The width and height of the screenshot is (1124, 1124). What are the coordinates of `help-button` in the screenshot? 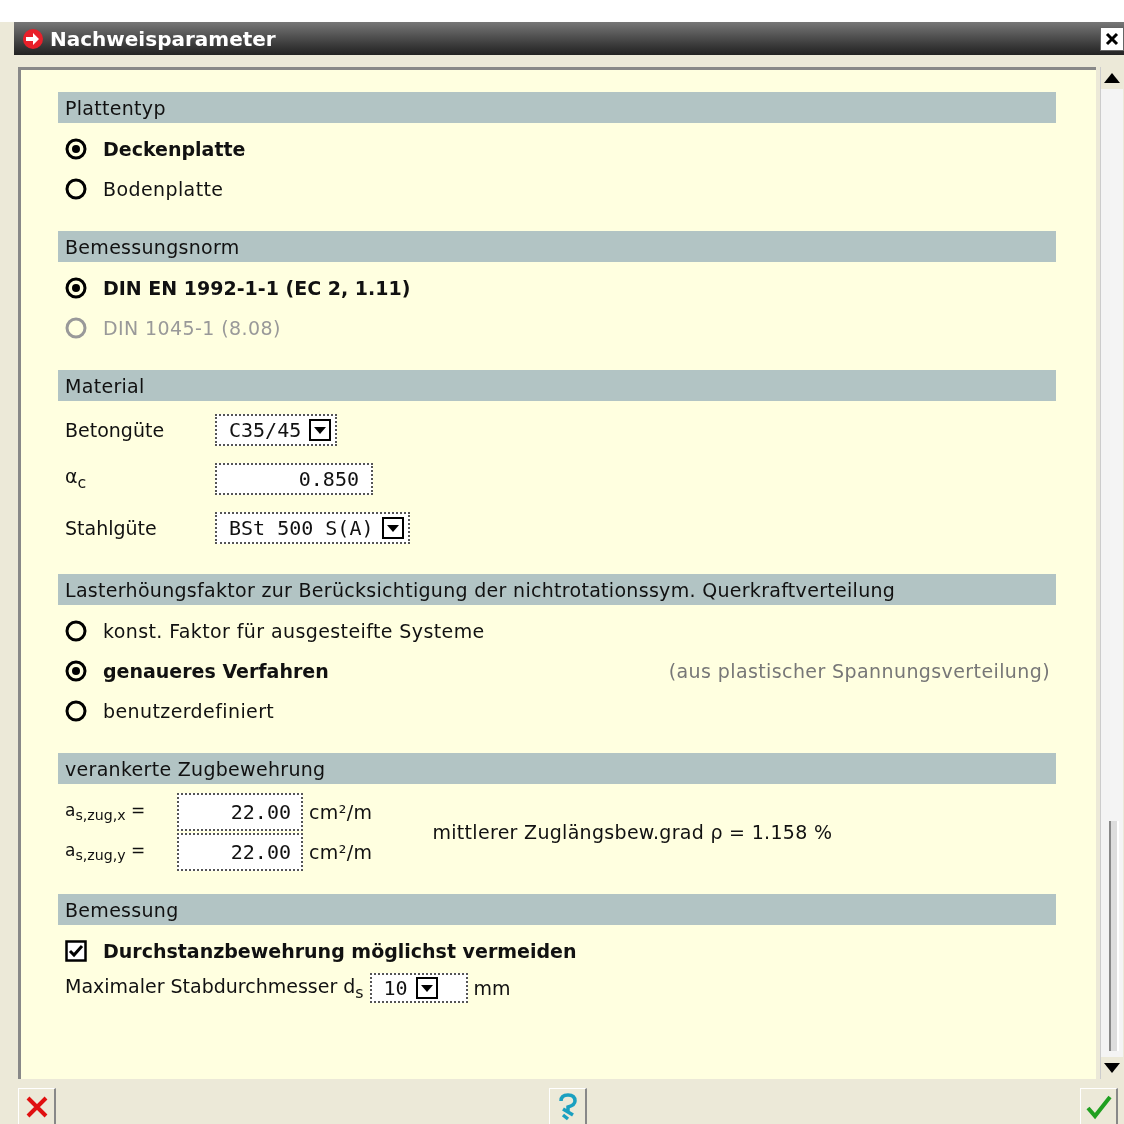 It's located at (568, 1106).